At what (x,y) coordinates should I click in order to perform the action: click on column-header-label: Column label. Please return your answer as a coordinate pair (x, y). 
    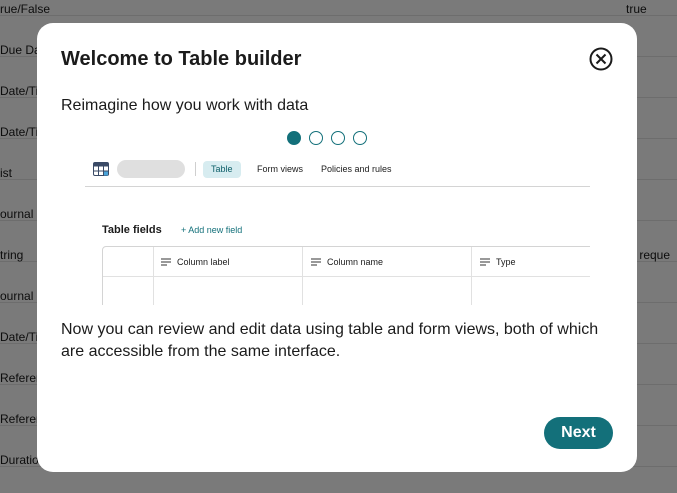
    Looking at the image, I should click on (203, 262).